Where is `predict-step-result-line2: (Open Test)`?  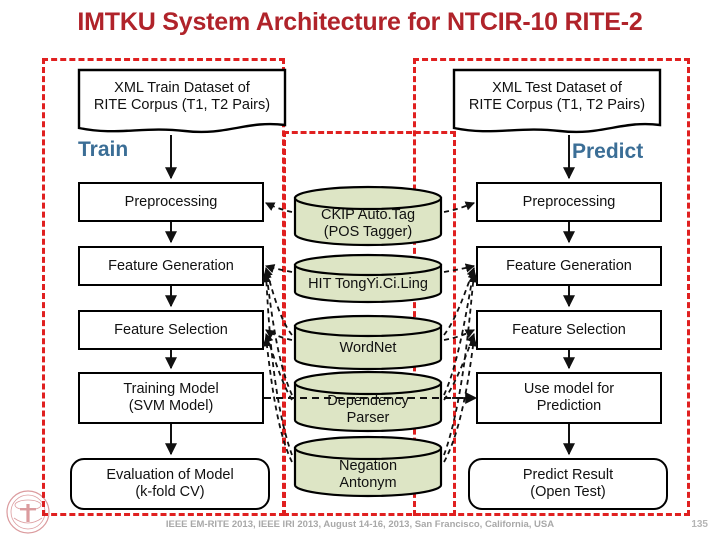
predict-step-result-line2: (Open Test) is located at coordinates (568, 492).